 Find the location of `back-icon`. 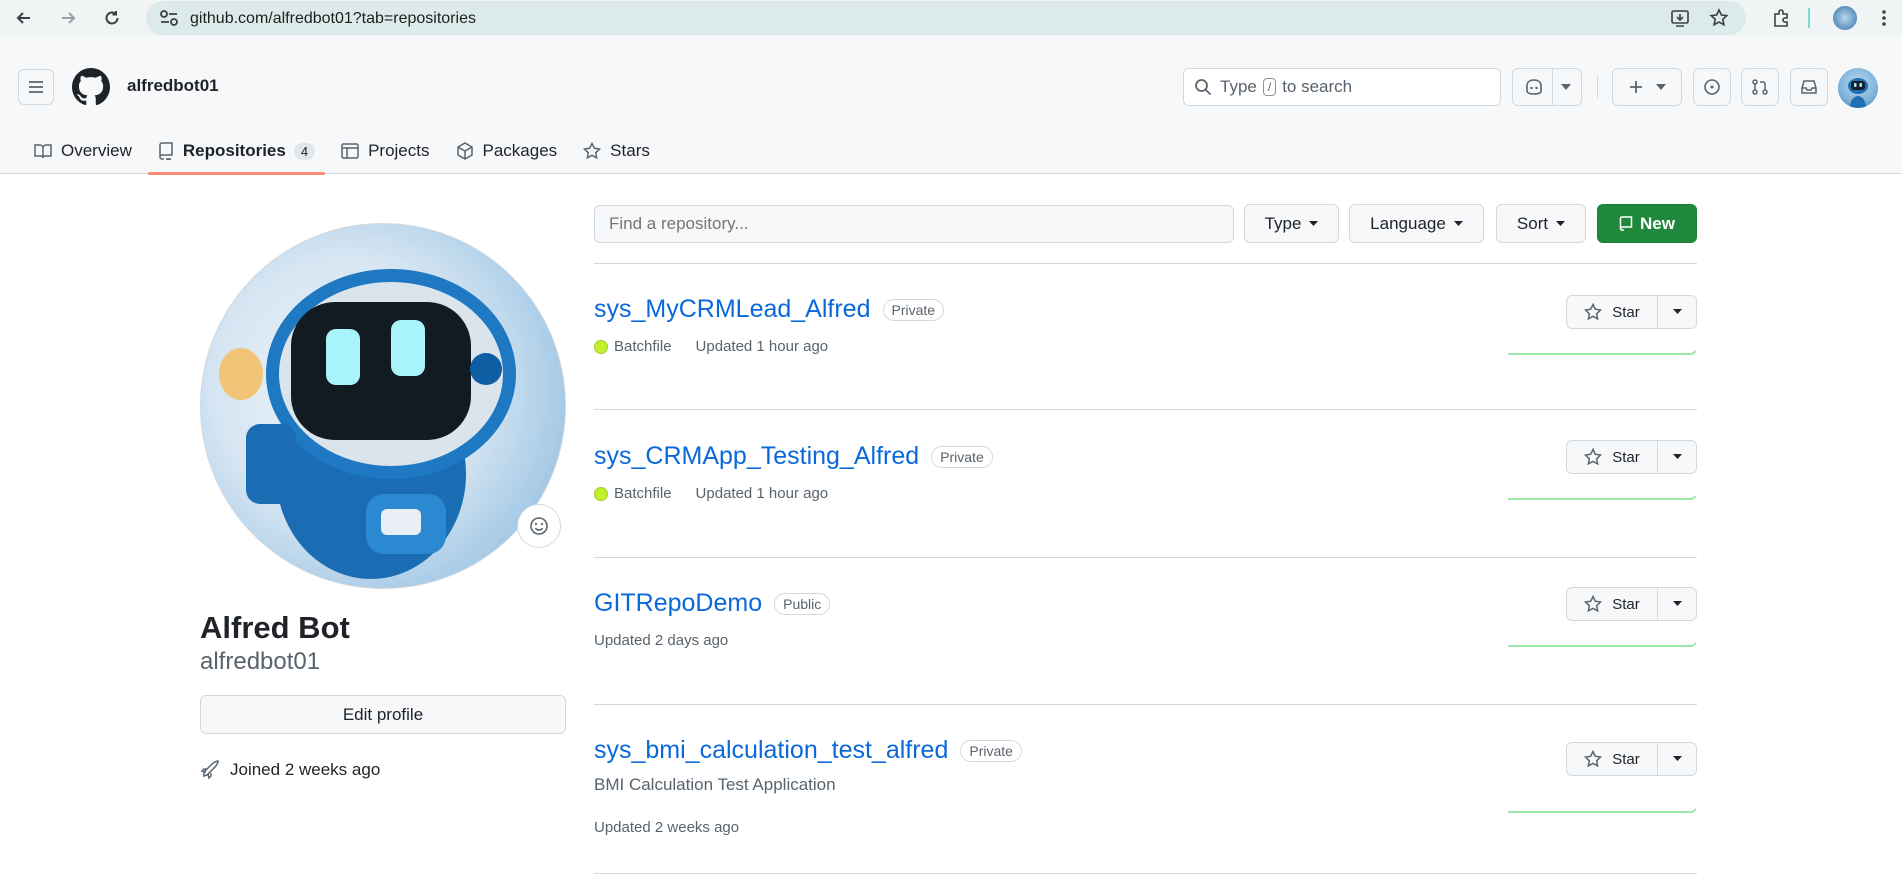

back-icon is located at coordinates (24, 18).